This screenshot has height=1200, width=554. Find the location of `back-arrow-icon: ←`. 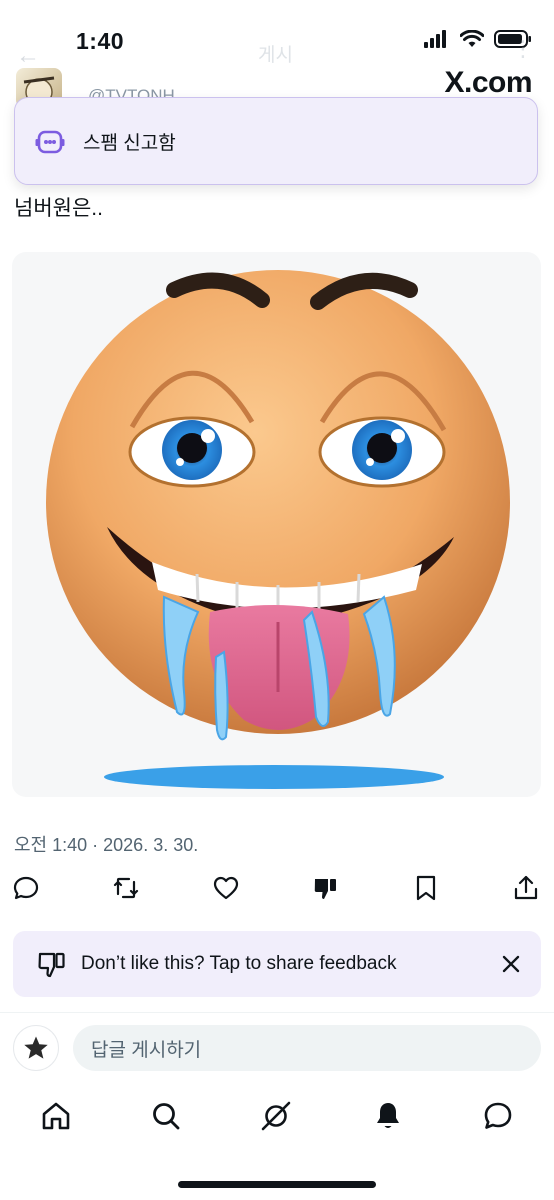

back-arrow-icon: ← is located at coordinates (28, 56).